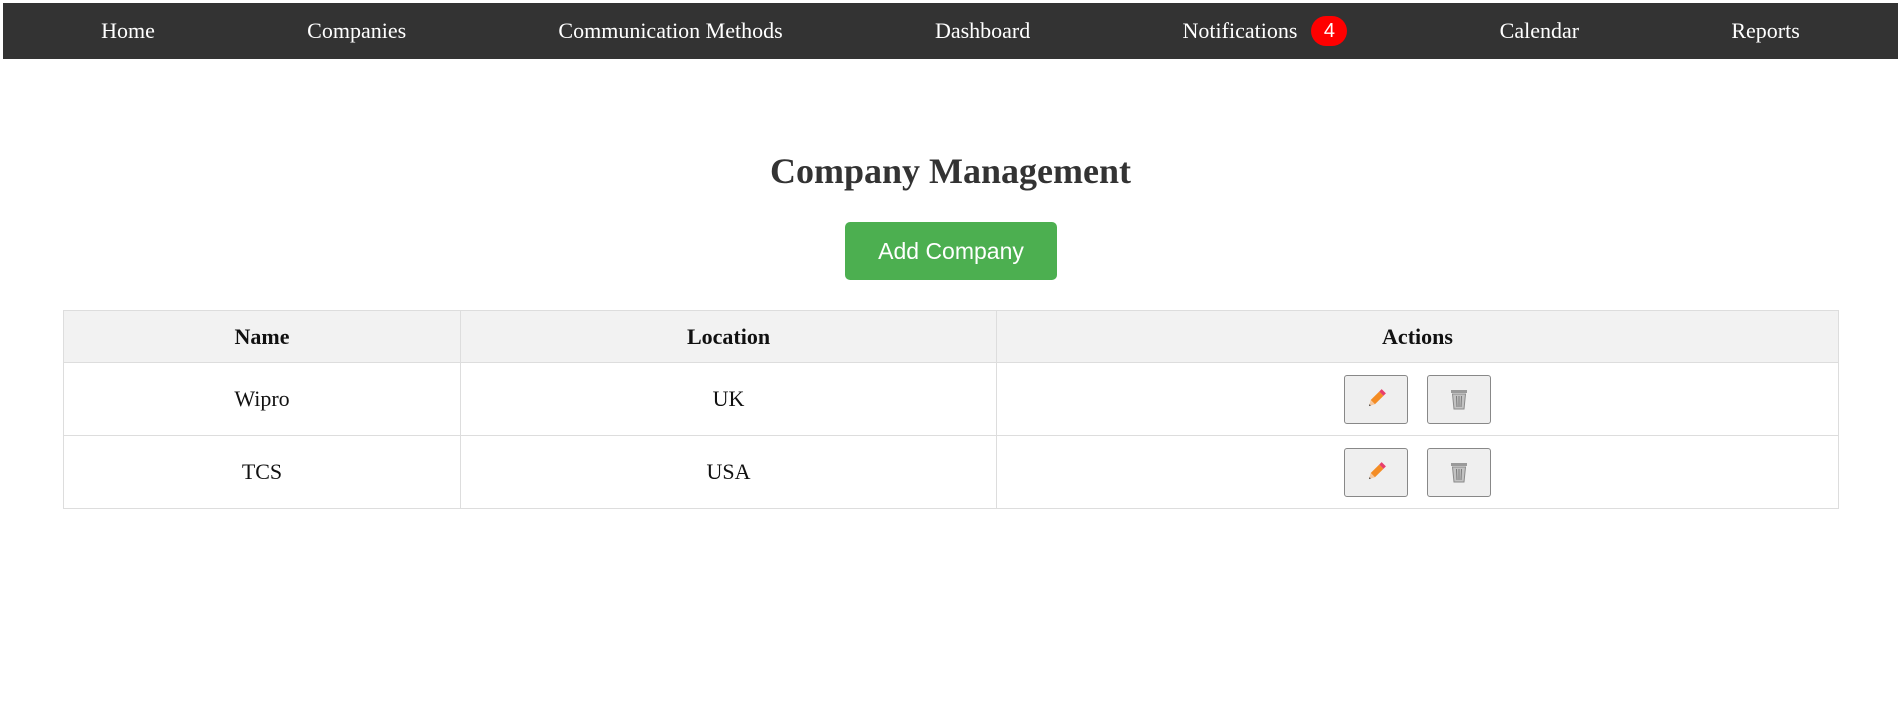 The height and width of the screenshot is (701, 1901). What do you see at coordinates (951, 251) in the screenshot?
I see `add-company-button: Add Company` at bounding box center [951, 251].